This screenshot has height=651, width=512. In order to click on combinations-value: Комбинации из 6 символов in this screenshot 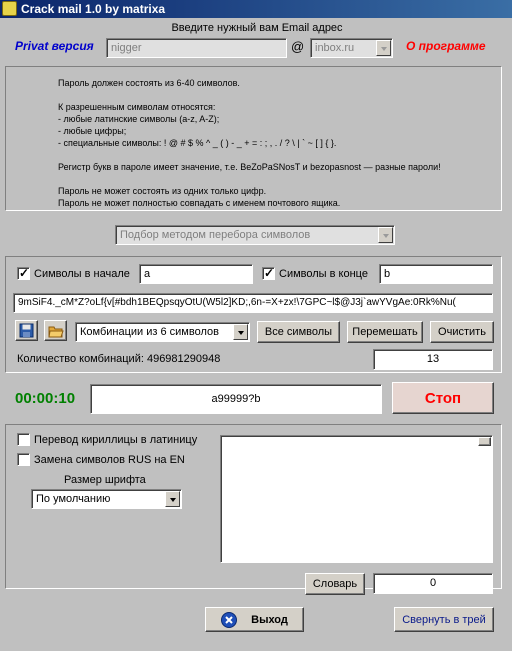, I will do `click(149, 332)`.